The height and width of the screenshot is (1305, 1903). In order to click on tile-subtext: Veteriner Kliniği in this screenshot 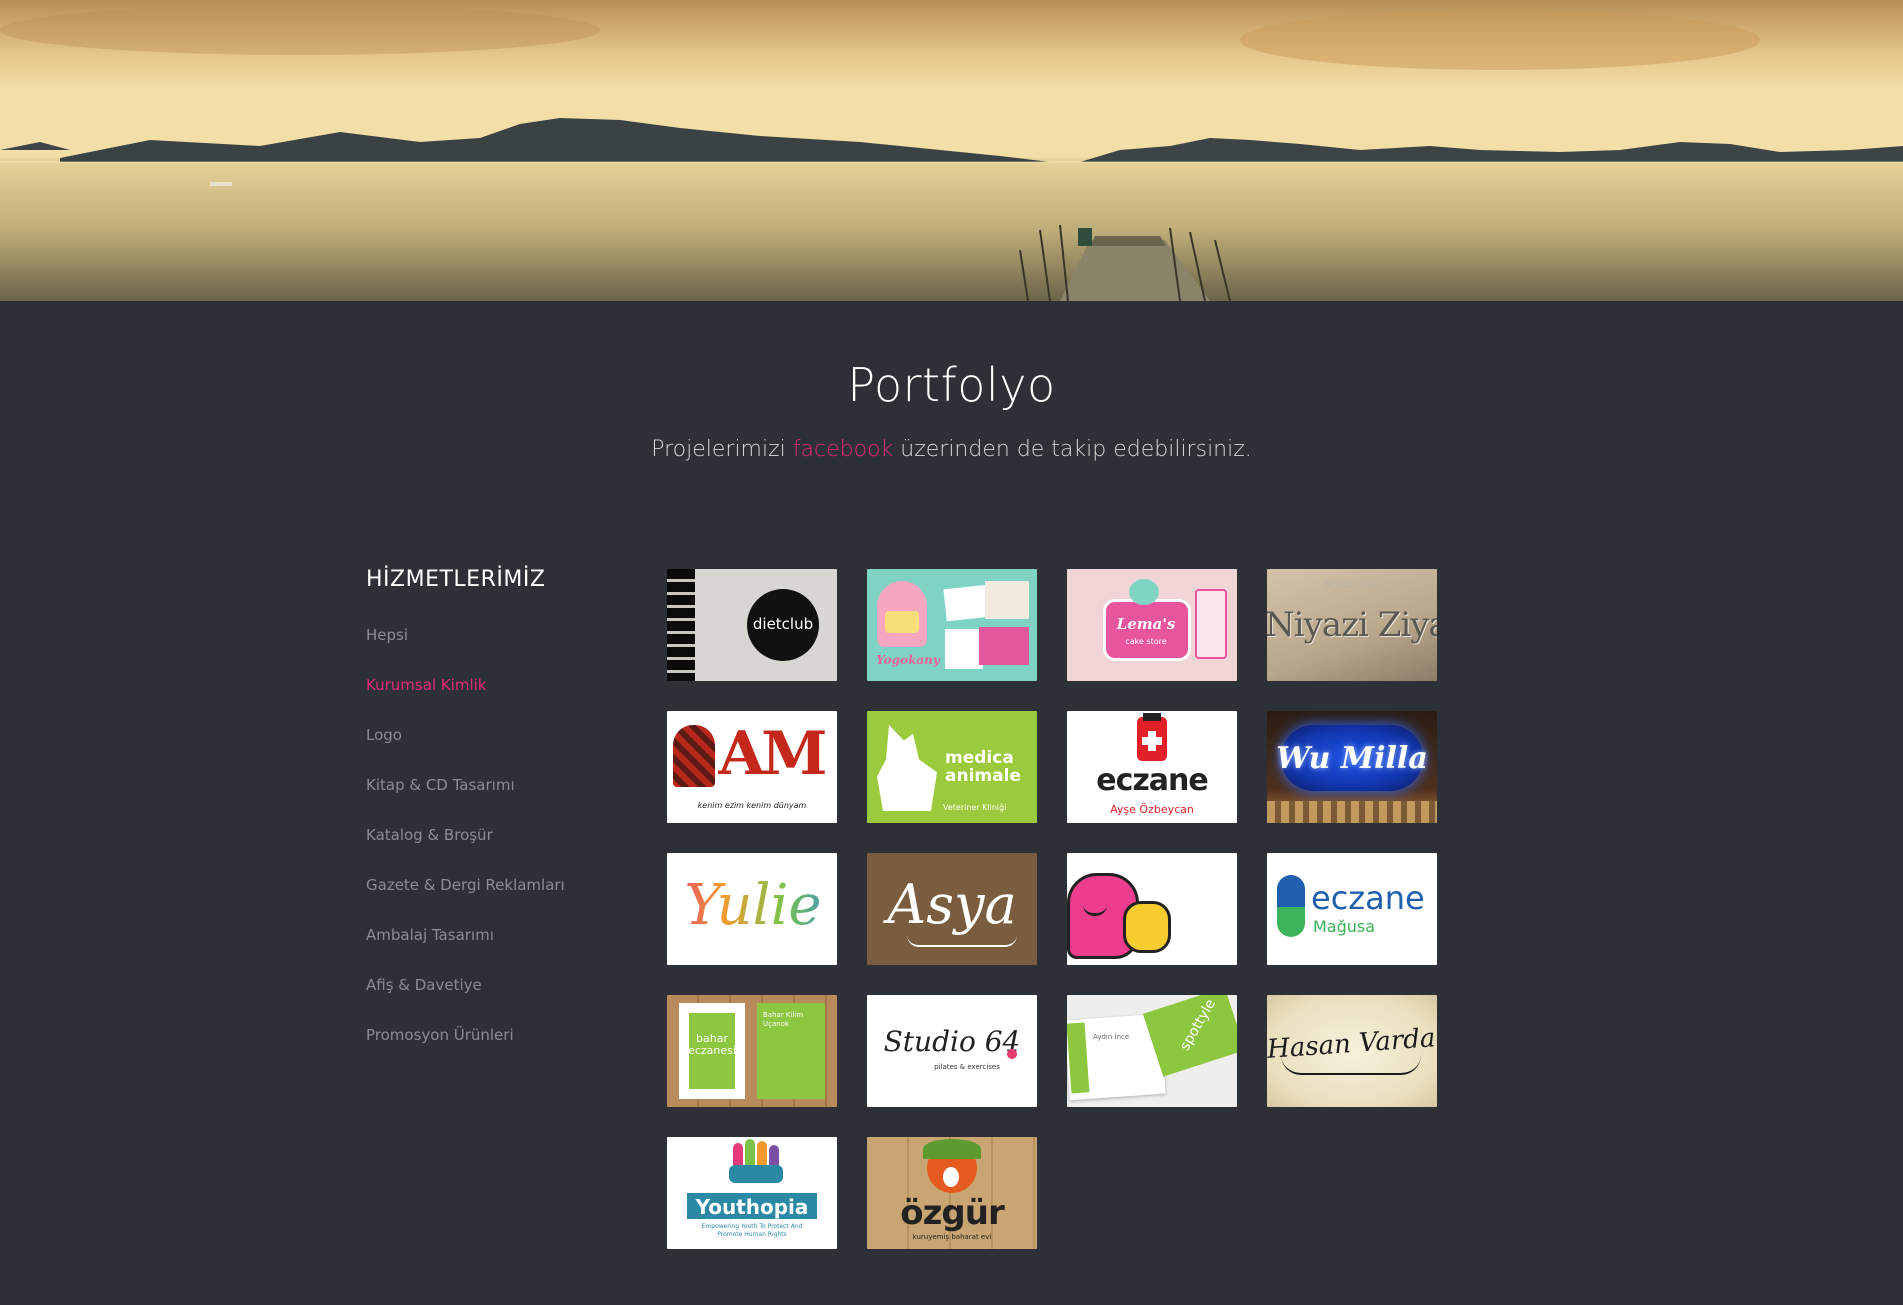, I will do `click(975, 807)`.